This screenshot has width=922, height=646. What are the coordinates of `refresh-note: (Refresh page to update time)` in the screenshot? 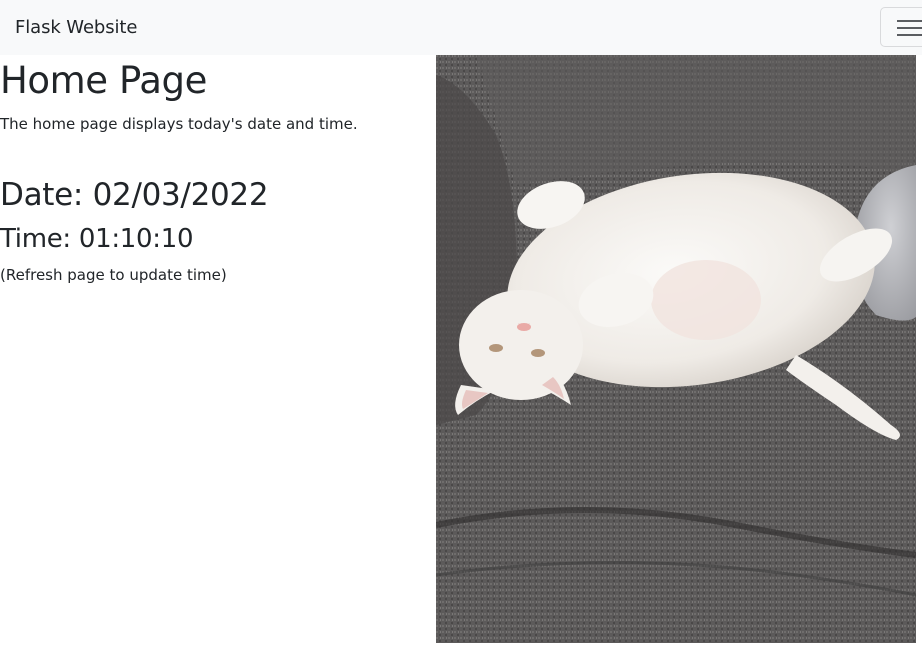 It's located at (113, 275).